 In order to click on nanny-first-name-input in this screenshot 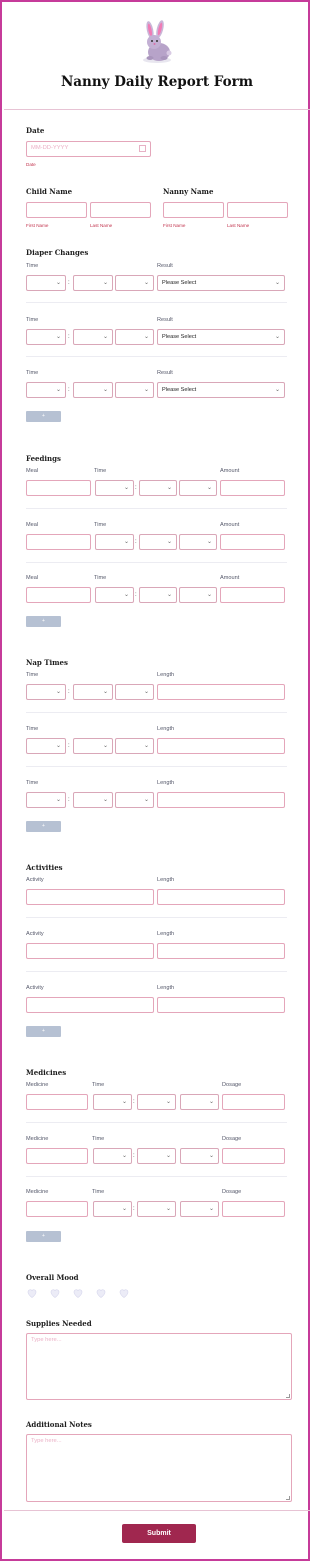, I will do `click(193, 210)`.